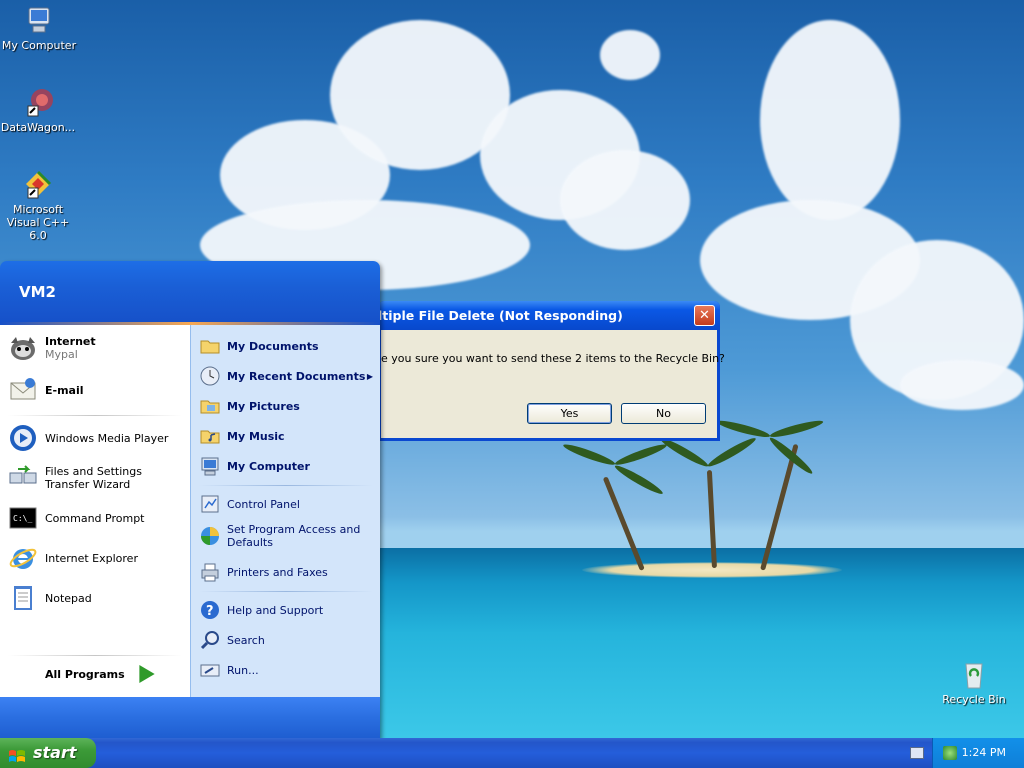 The width and height of the screenshot is (1024, 768). I want to click on place-label: Printers and Faxes, so click(277, 572).